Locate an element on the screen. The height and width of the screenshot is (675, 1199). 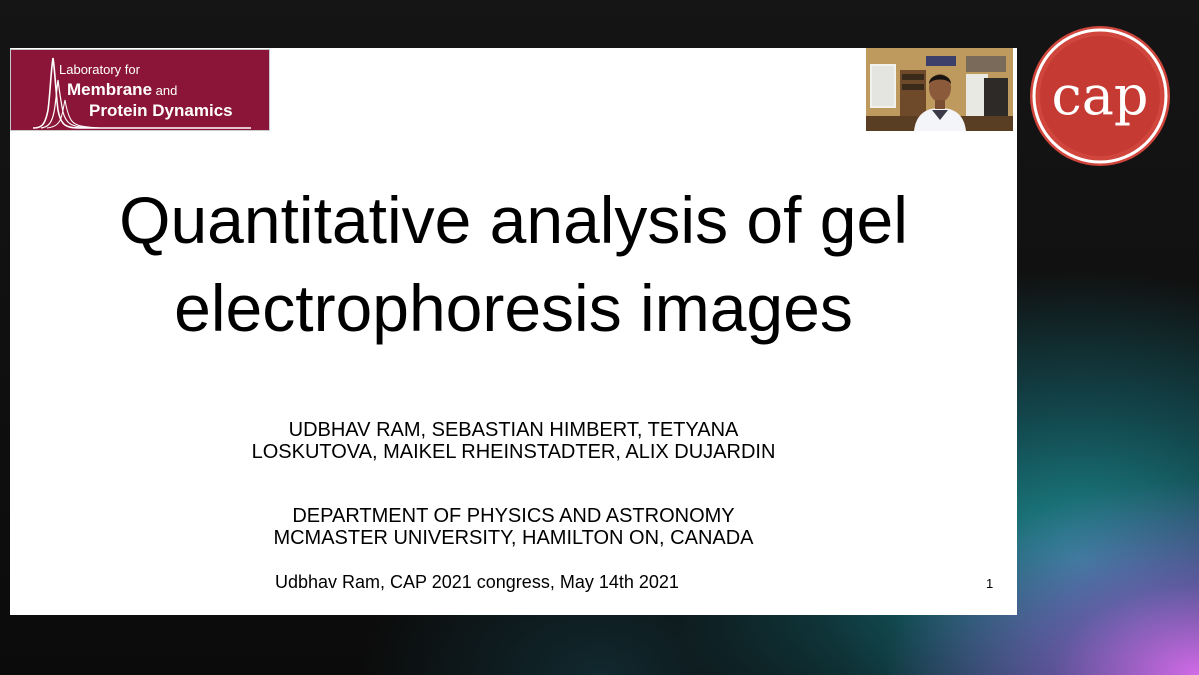
lab-logo-line1: Laboratory for is located at coordinates (99, 69).